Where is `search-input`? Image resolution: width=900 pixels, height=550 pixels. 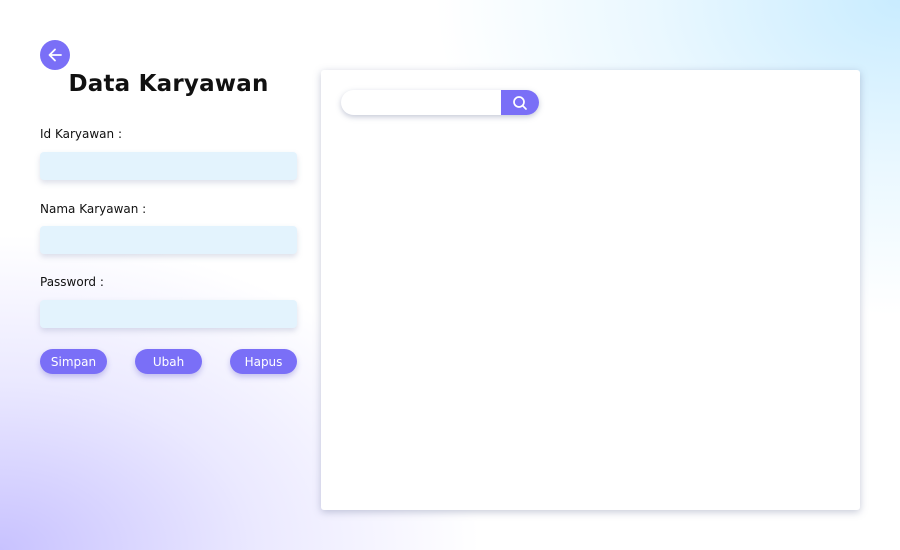 search-input is located at coordinates (421, 102).